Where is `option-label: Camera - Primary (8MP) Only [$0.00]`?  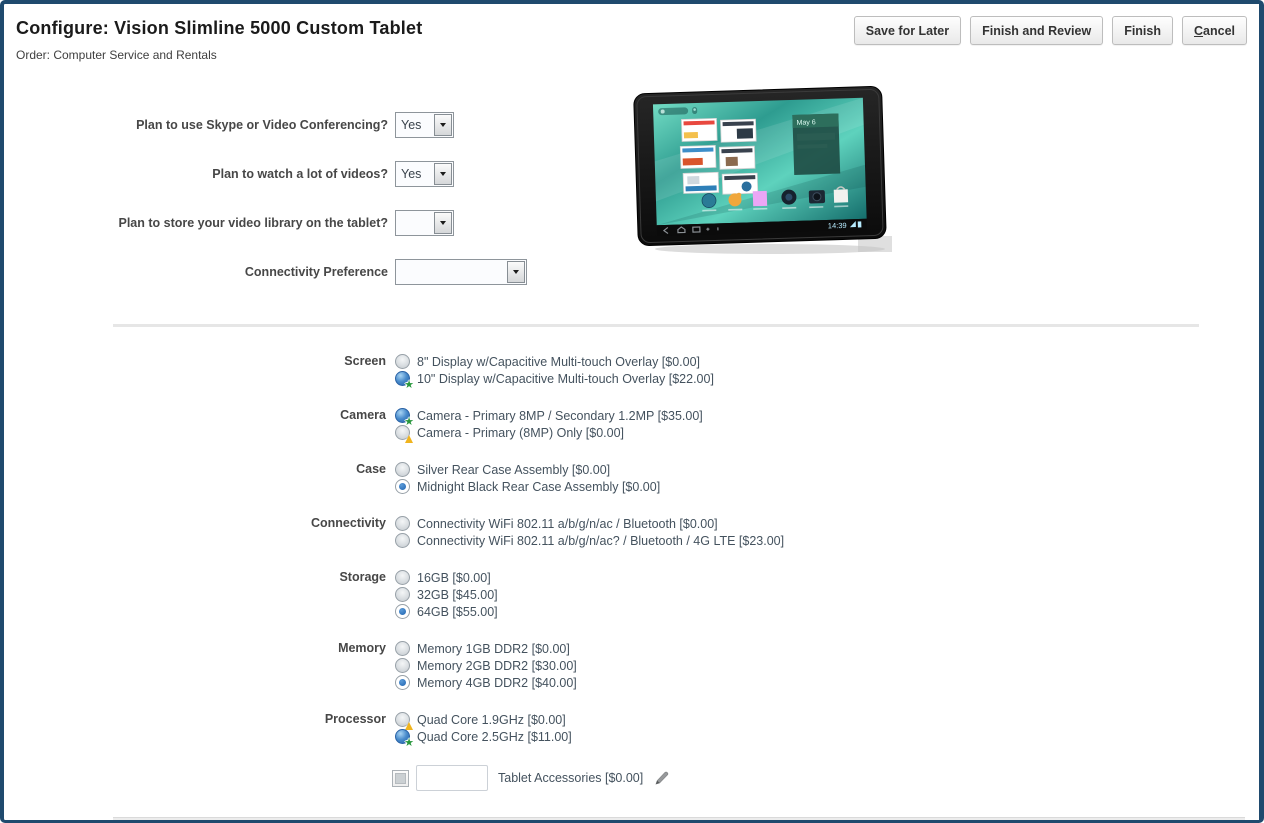 option-label: Camera - Primary (8MP) Only [$0.00] is located at coordinates (520, 432).